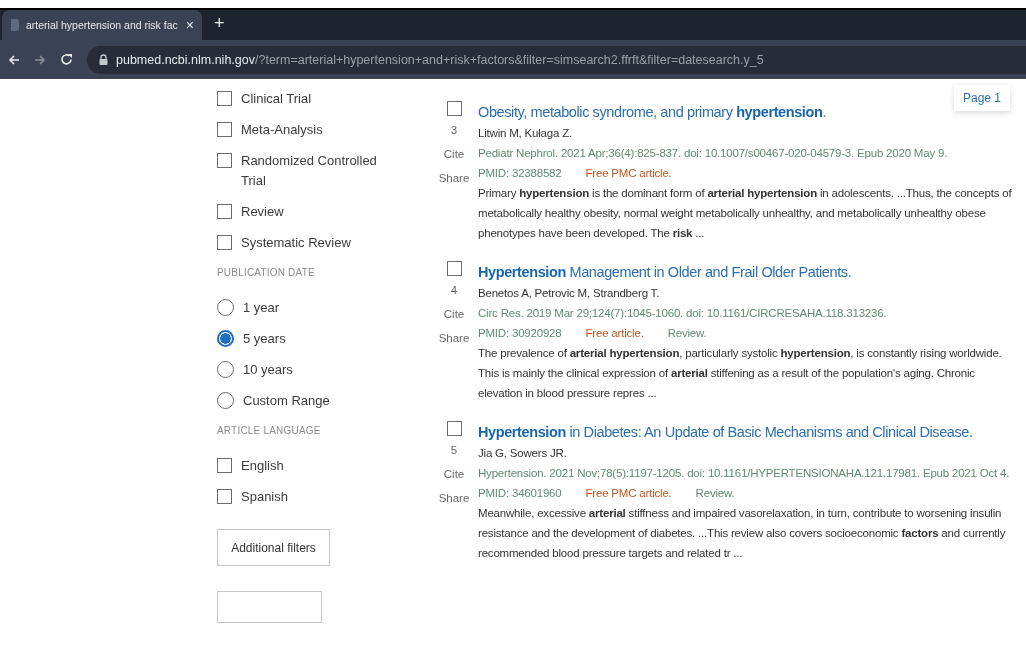  Describe the element at coordinates (981, 98) in the screenshot. I see `page-indicator: Page 1` at that location.